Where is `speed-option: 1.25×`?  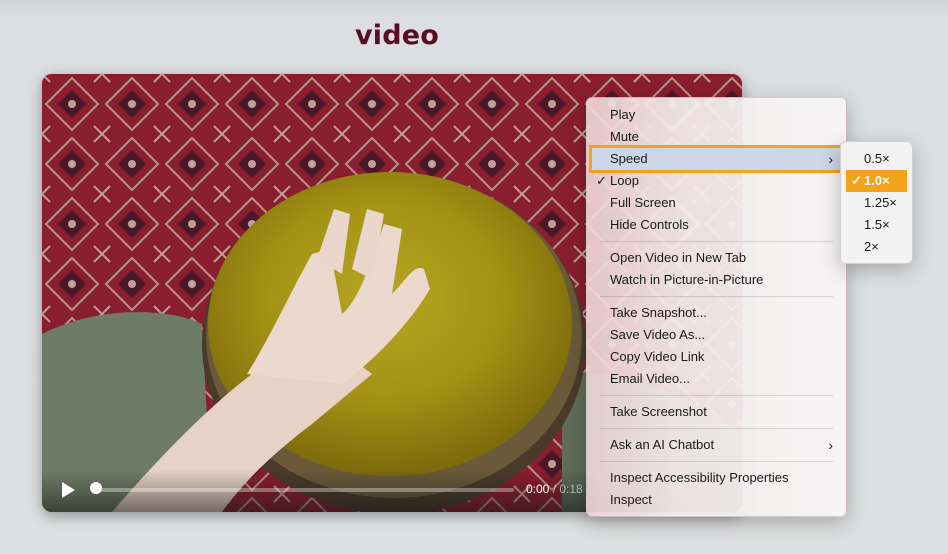 speed-option: 1.25× is located at coordinates (876, 203).